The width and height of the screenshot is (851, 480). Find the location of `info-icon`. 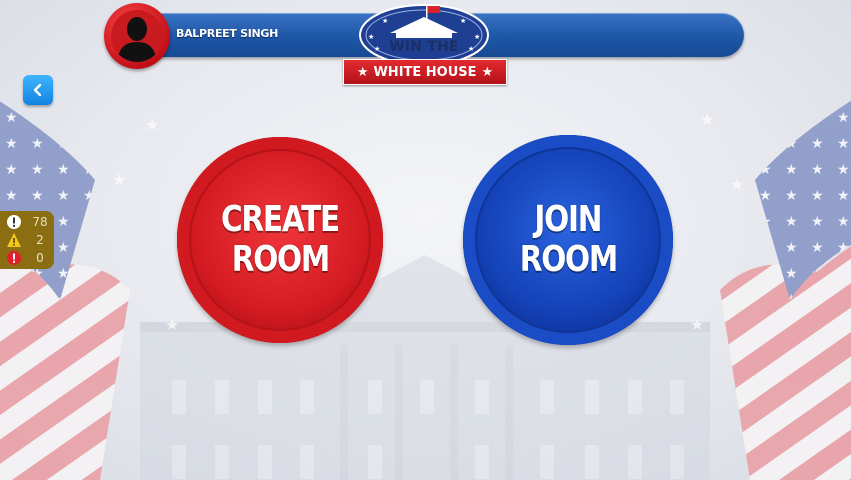

info-icon is located at coordinates (14, 222).